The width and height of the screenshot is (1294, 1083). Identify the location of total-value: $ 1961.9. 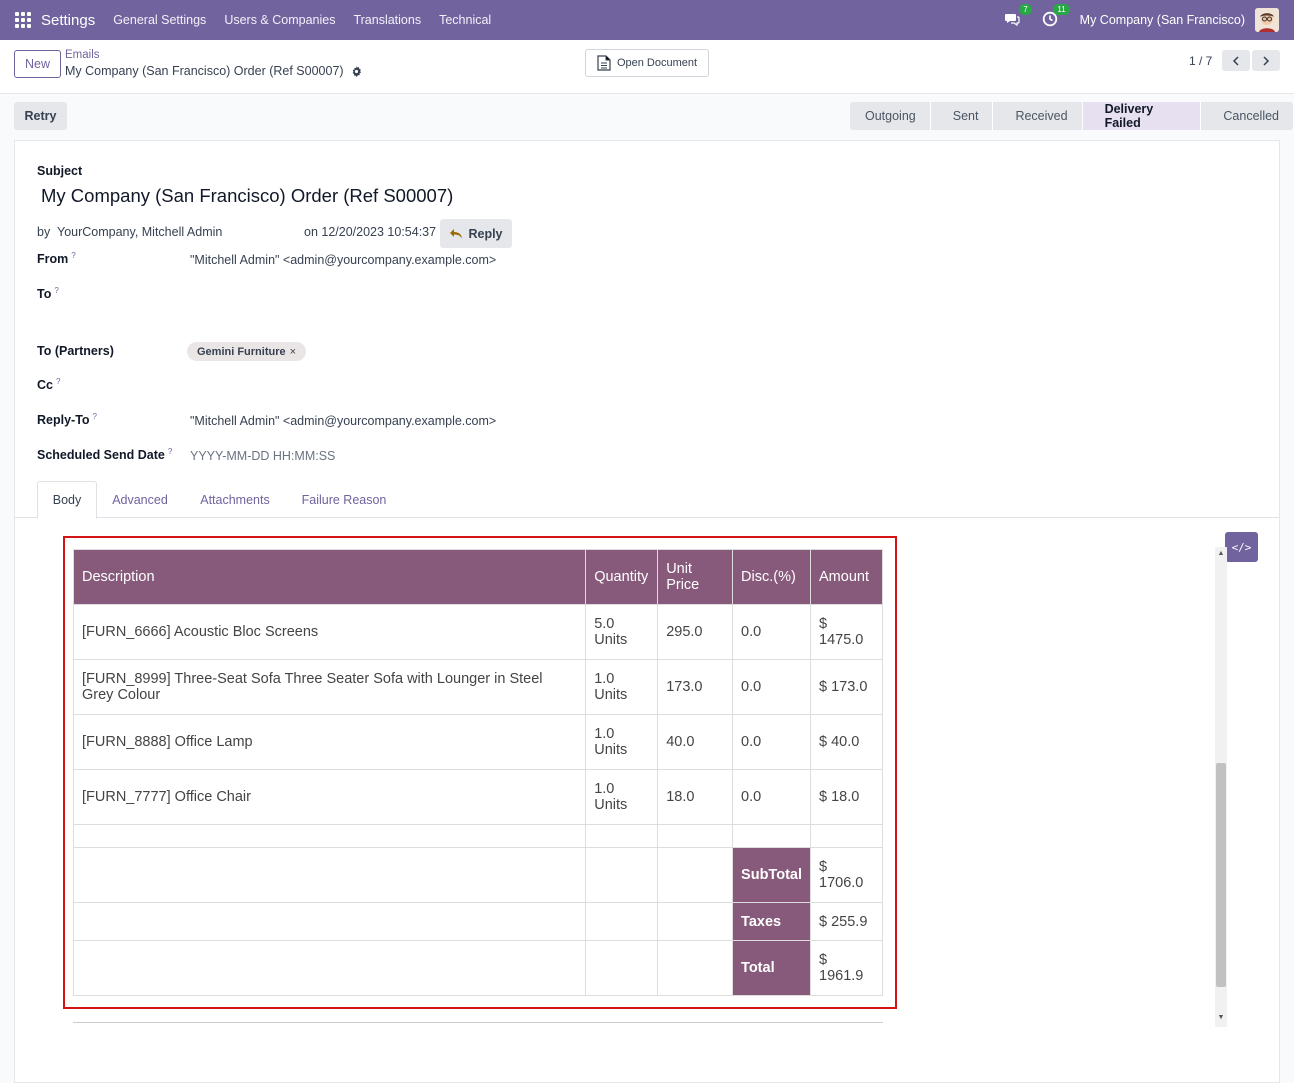
(846, 968).